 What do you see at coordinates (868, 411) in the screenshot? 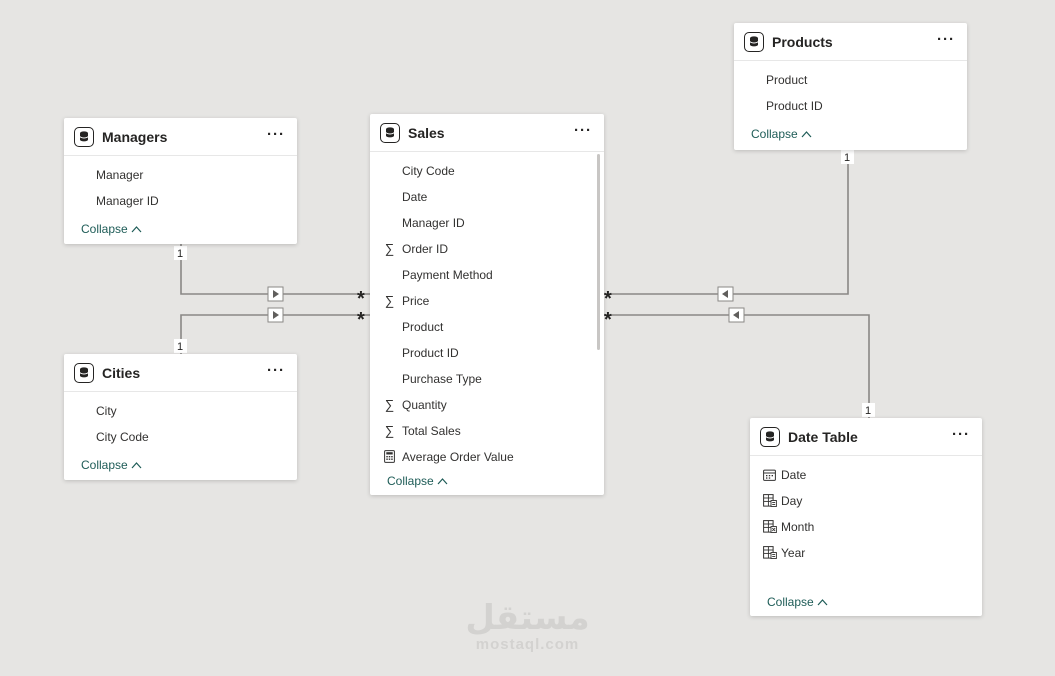
I see `cardinality-one-datetable: 1` at bounding box center [868, 411].